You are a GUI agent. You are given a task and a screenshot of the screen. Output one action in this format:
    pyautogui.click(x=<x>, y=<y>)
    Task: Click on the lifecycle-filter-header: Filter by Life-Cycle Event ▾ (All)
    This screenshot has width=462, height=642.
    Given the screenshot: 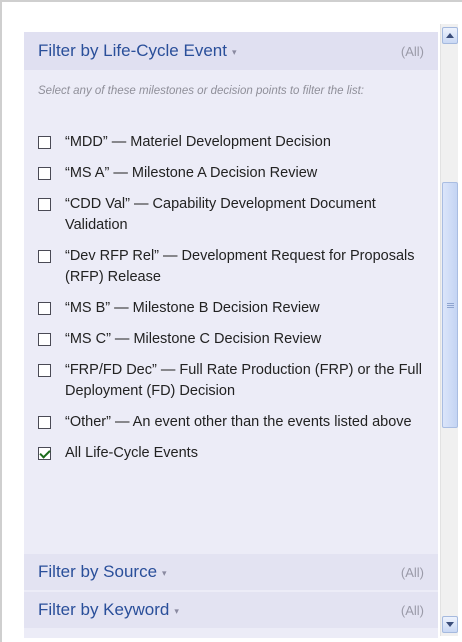 What is the action you would take?
    pyautogui.click(x=231, y=51)
    